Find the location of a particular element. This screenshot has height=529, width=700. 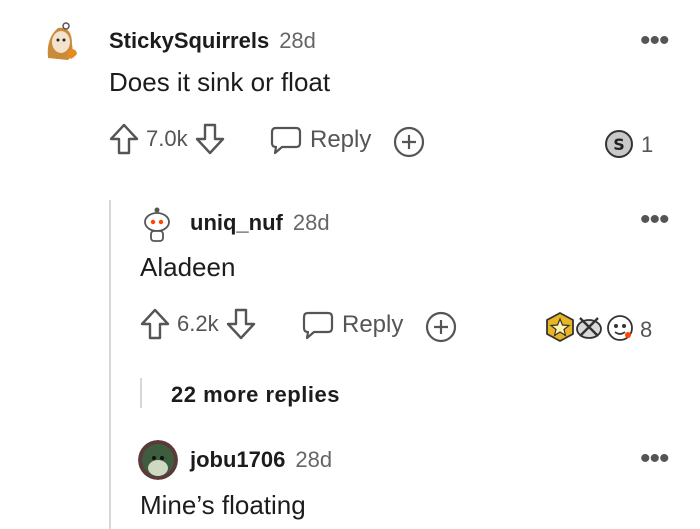

svg-text: S is located at coordinates (619, 144).